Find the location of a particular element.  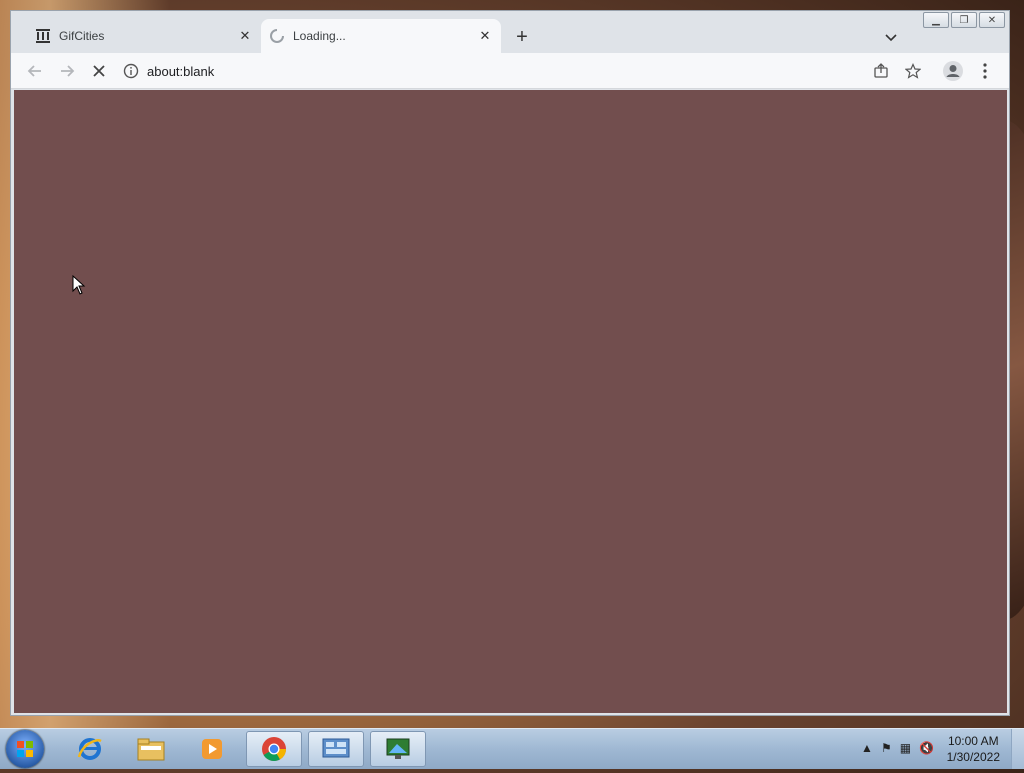

back-button is located at coordinates (35, 71).